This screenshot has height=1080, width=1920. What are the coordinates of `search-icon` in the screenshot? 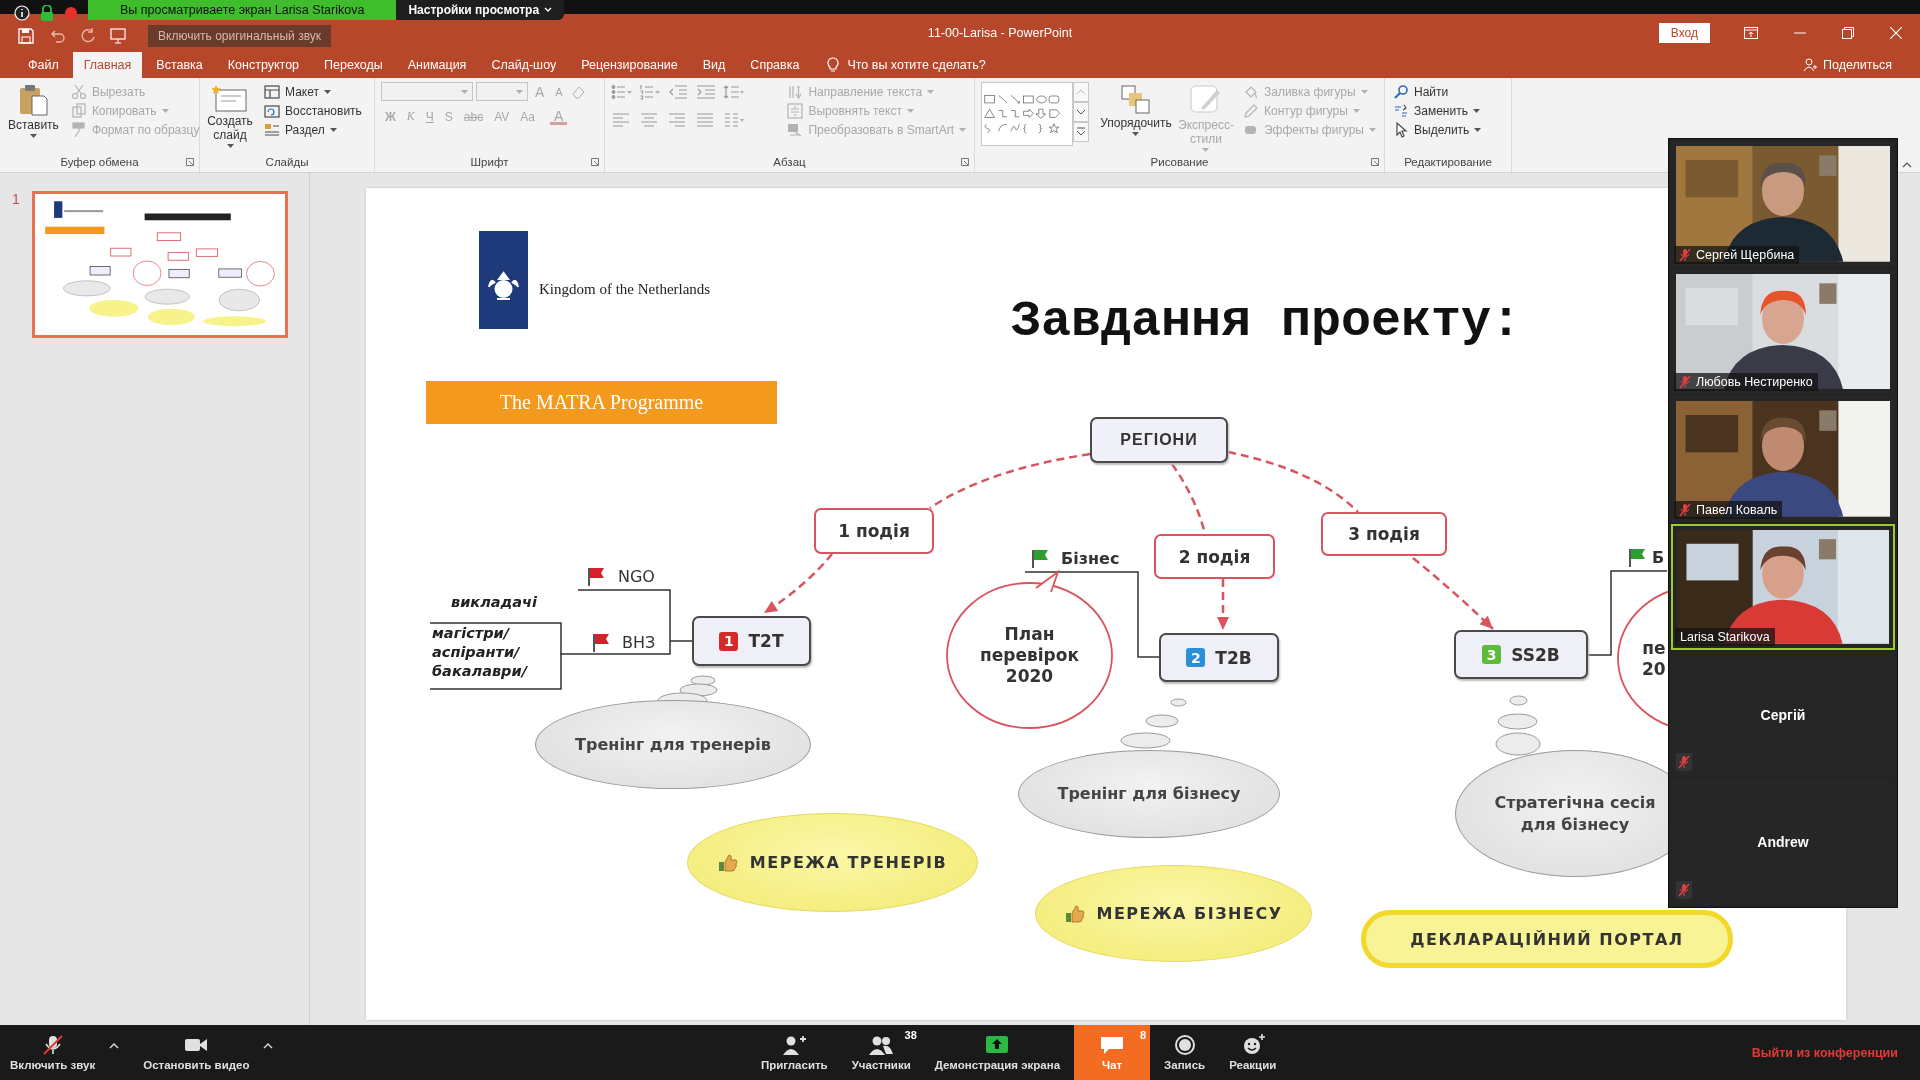 It's located at (1401, 91).